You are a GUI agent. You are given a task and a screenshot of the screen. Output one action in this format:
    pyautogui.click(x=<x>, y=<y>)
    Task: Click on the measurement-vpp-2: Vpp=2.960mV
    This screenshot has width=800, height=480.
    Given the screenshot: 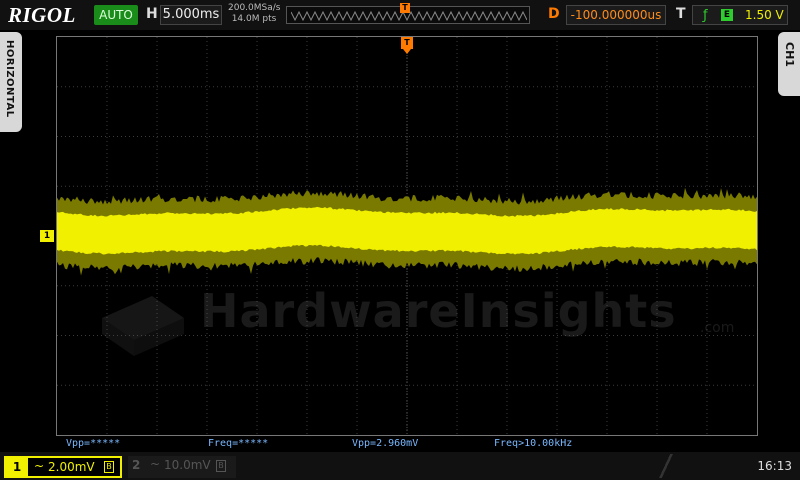 What is the action you would take?
    pyautogui.click(x=385, y=443)
    